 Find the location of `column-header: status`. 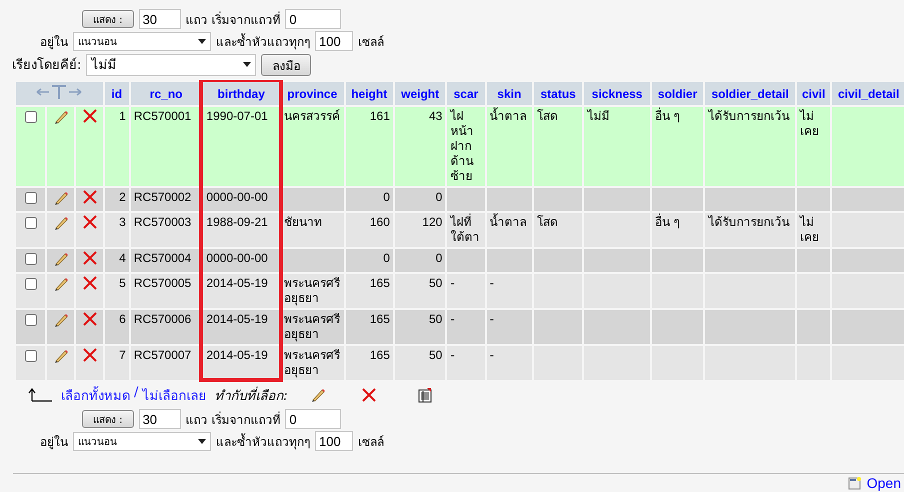

column-header: status is located at coordinates (558, 93).